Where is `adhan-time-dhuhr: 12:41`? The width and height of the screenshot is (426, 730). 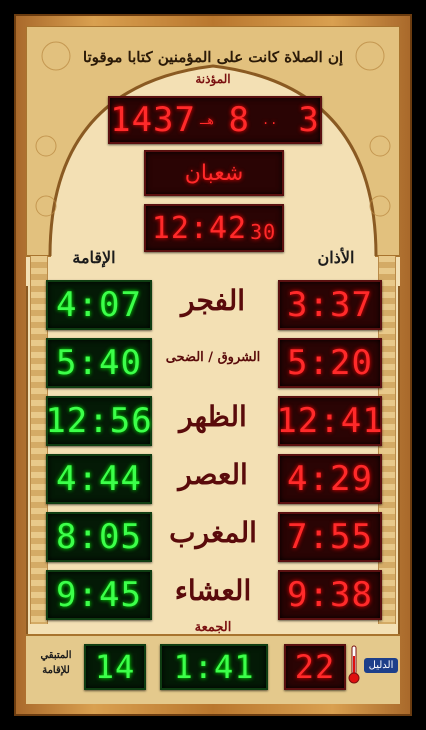
adhan-time-dhuhr: 12:41 is located at coordinates (329, 421).